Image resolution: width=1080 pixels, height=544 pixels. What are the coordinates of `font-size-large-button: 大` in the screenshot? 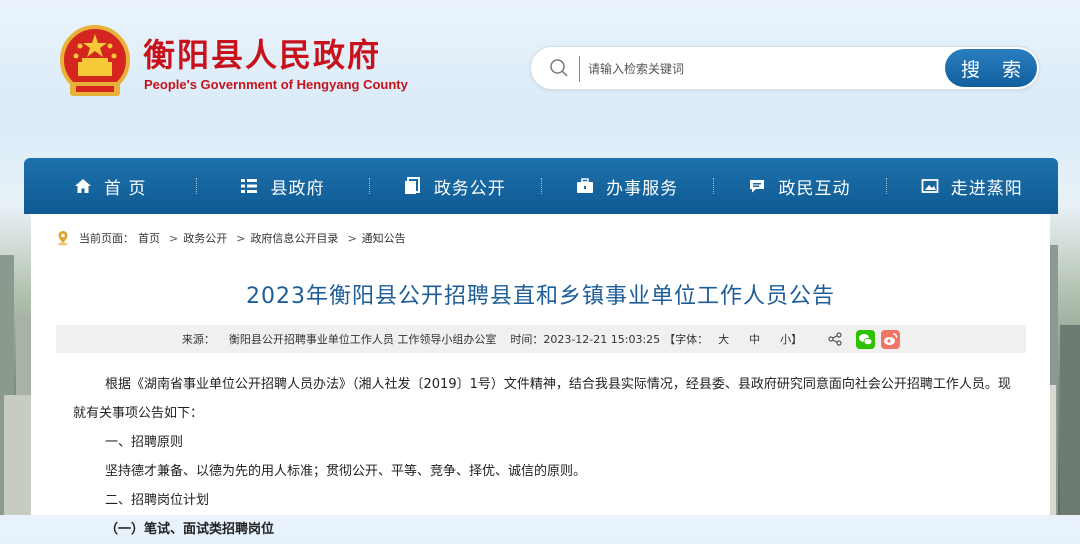 It's located at (723, 339).